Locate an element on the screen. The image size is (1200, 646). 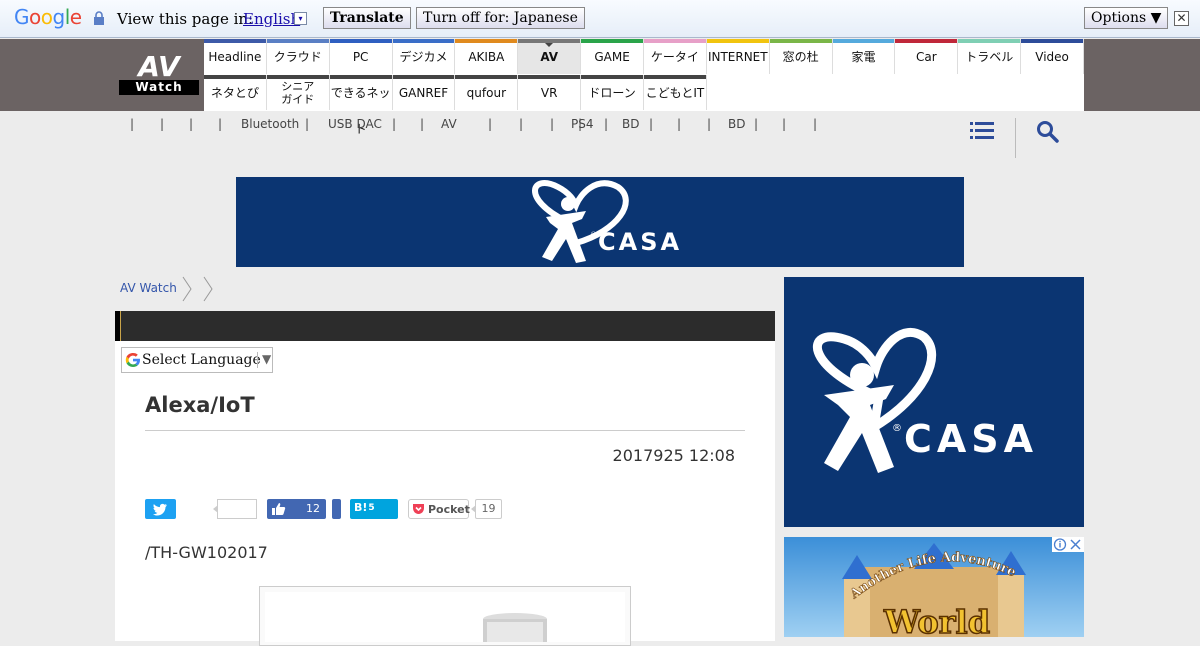
ad-choices is located at coordinates (1068, 544).